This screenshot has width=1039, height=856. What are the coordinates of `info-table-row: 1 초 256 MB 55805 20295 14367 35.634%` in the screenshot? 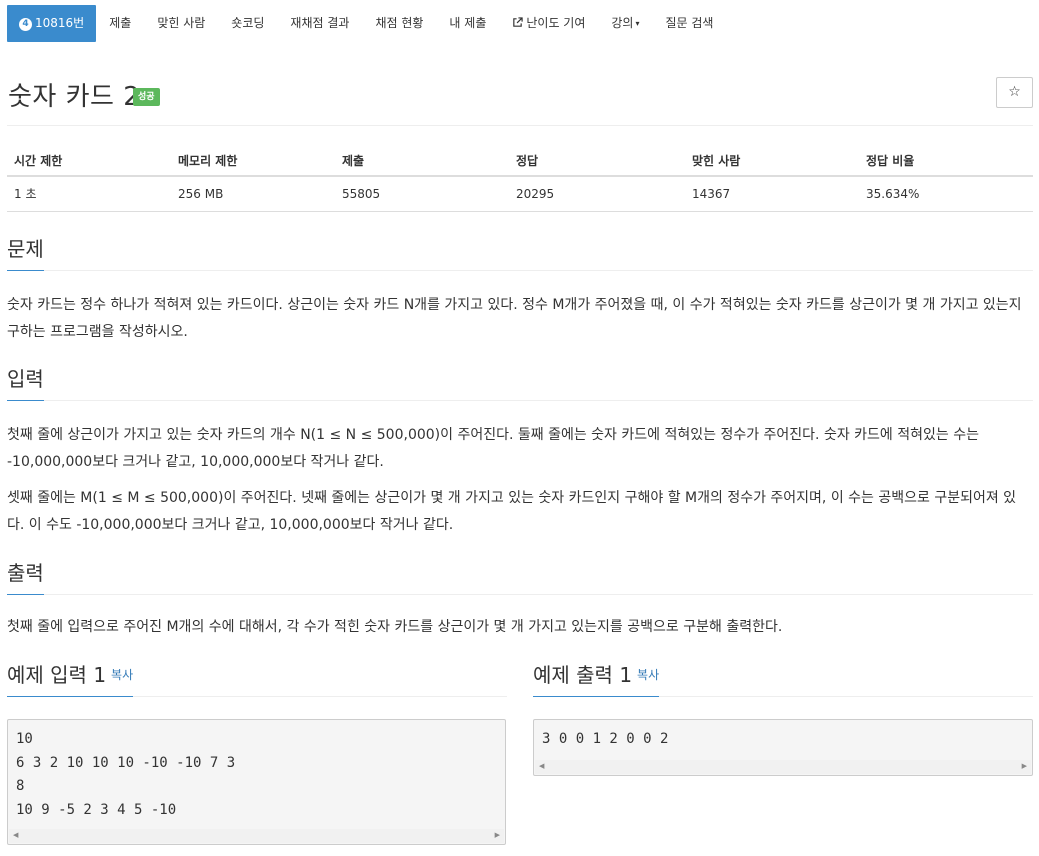 It's located at (520, 194).